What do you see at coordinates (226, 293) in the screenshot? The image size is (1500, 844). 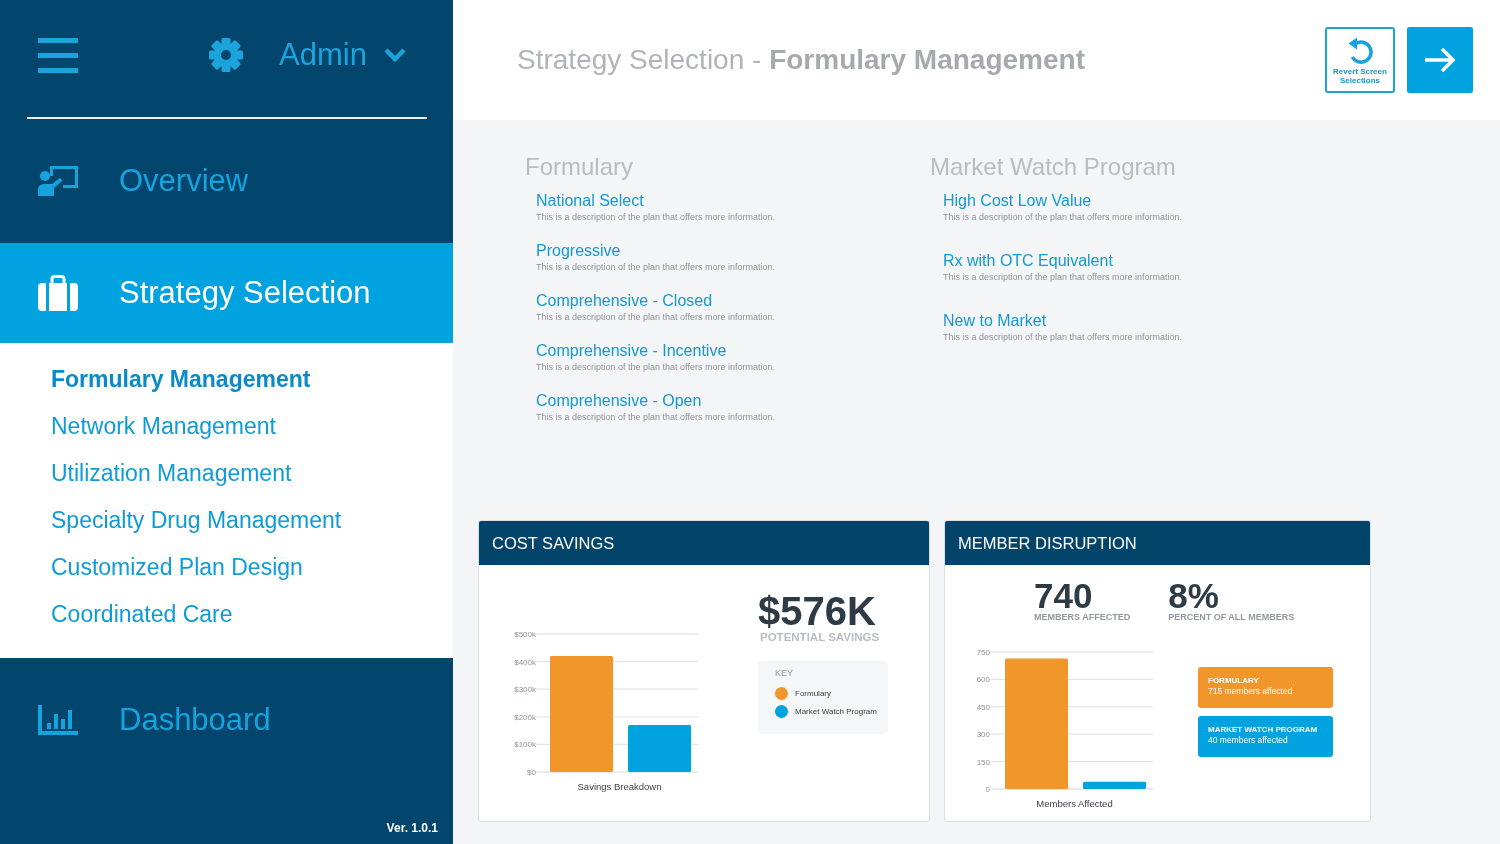 I see `nav-item: Strategy Selection` at bounding box center [226, 293].